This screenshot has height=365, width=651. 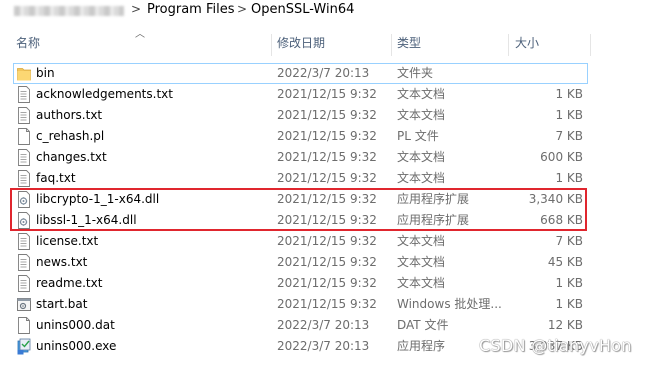 I want to click on file-row: authors.txt 2021/12/15 9:32 文本文档 1 KB, so click(x=300, y=115).